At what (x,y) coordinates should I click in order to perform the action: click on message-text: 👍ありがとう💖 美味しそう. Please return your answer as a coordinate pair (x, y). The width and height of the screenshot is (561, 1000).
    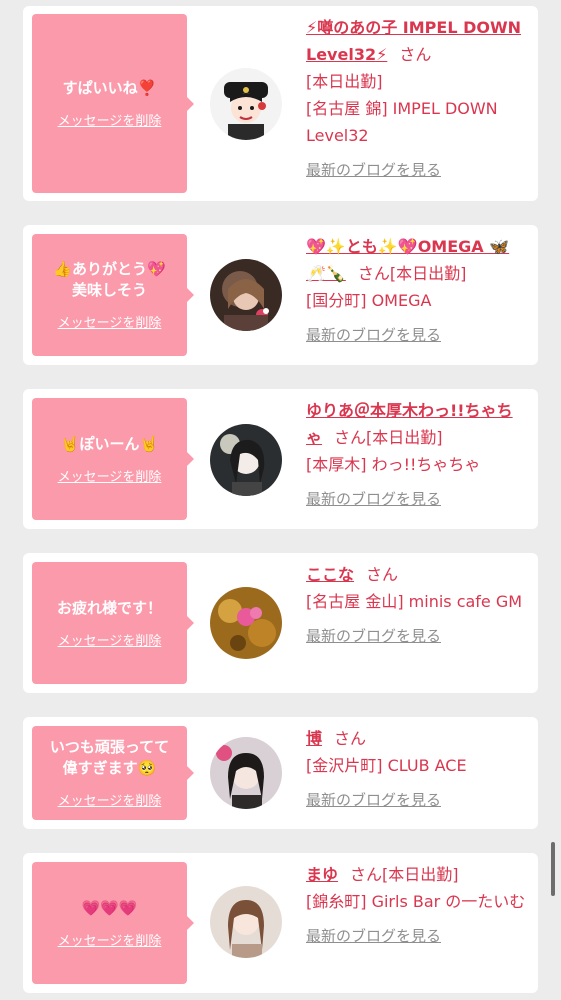
    Looking at the image, I should click on (109, 279).